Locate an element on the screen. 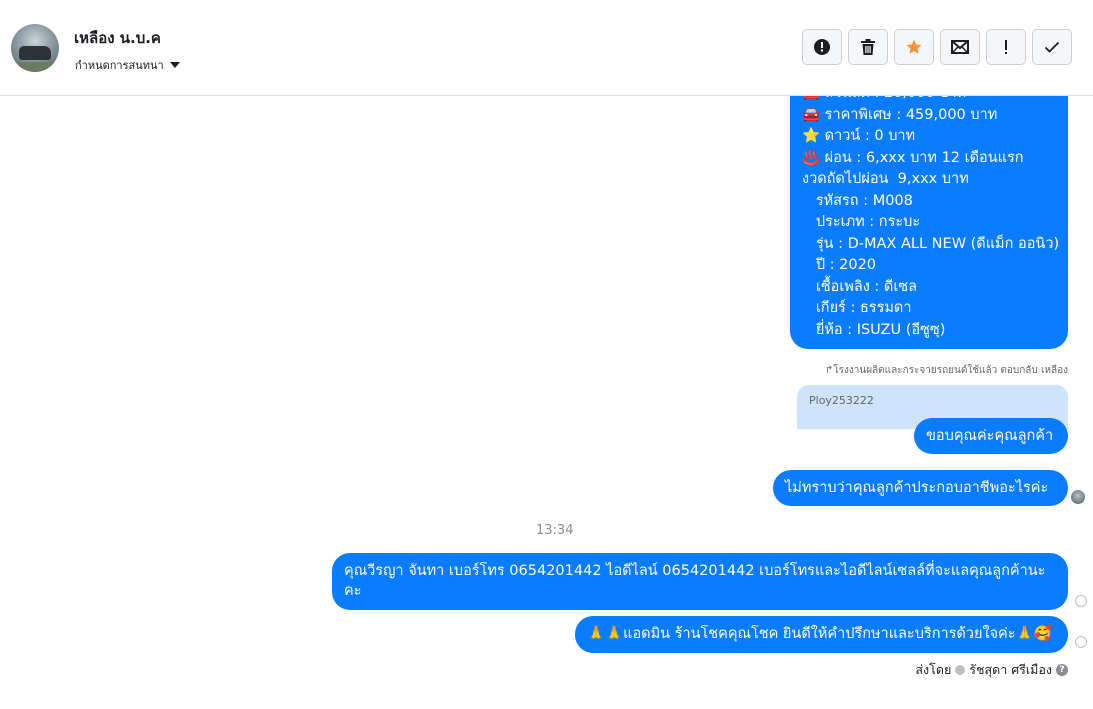 The height and width of the screenshot is (709, 1093). exclamation-icon is located at coordinates (1006, 47).